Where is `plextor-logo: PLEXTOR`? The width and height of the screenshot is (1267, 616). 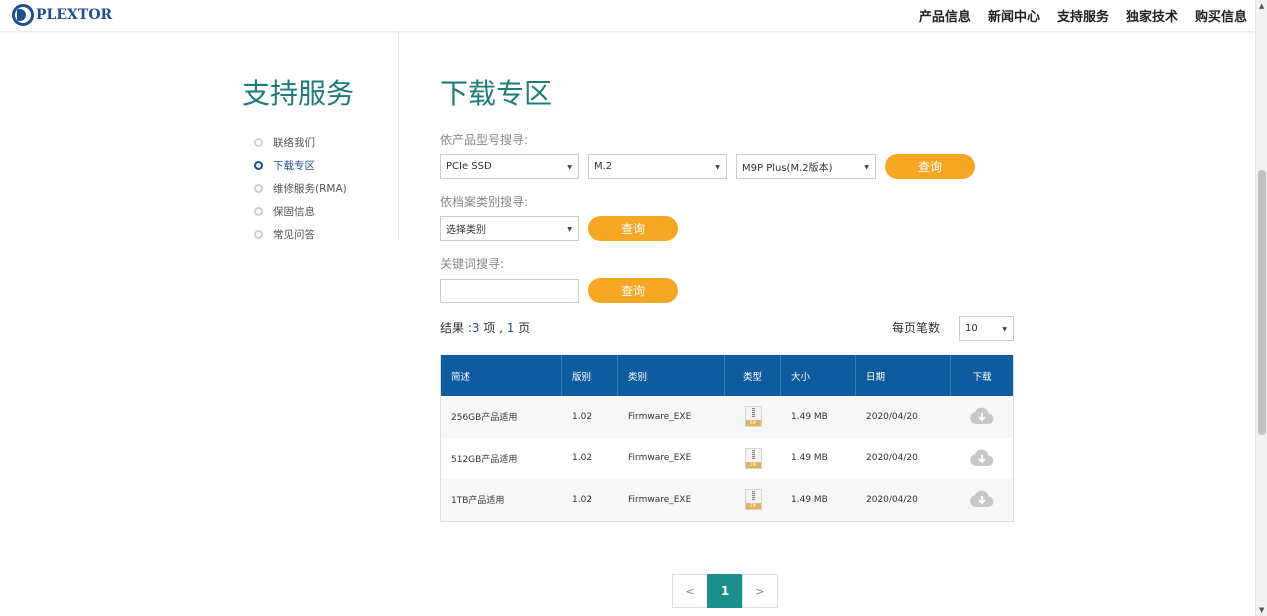 plextor-logo: PLEXTOR is located at coordinates (62, 15).